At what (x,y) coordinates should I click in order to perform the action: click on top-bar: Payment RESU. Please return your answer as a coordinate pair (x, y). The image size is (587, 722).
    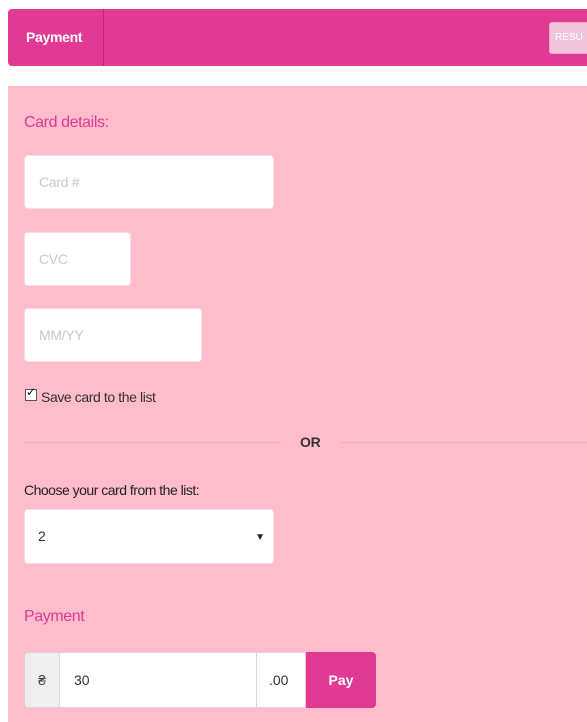
    Looking at the image, I should click on (297, 37).